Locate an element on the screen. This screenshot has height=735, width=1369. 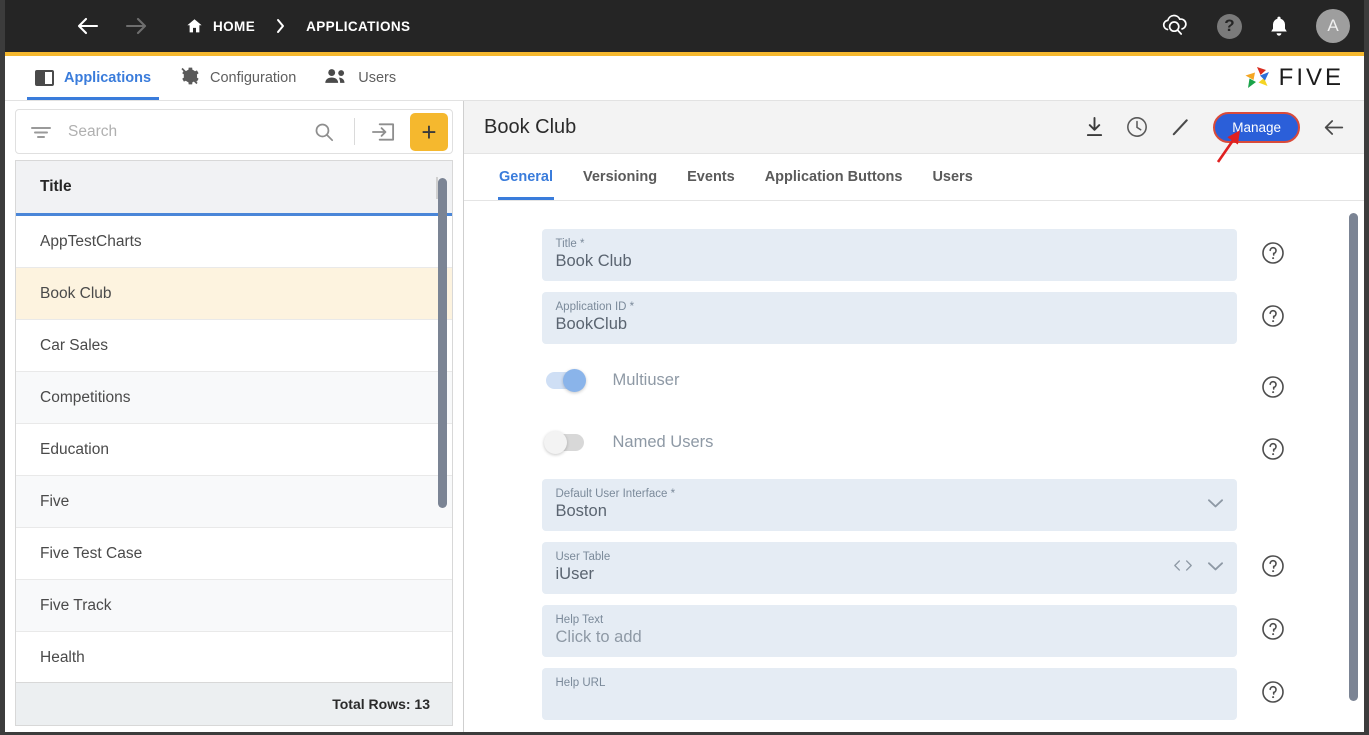
forward-navigation-icon is located at coordinates (136, 26).